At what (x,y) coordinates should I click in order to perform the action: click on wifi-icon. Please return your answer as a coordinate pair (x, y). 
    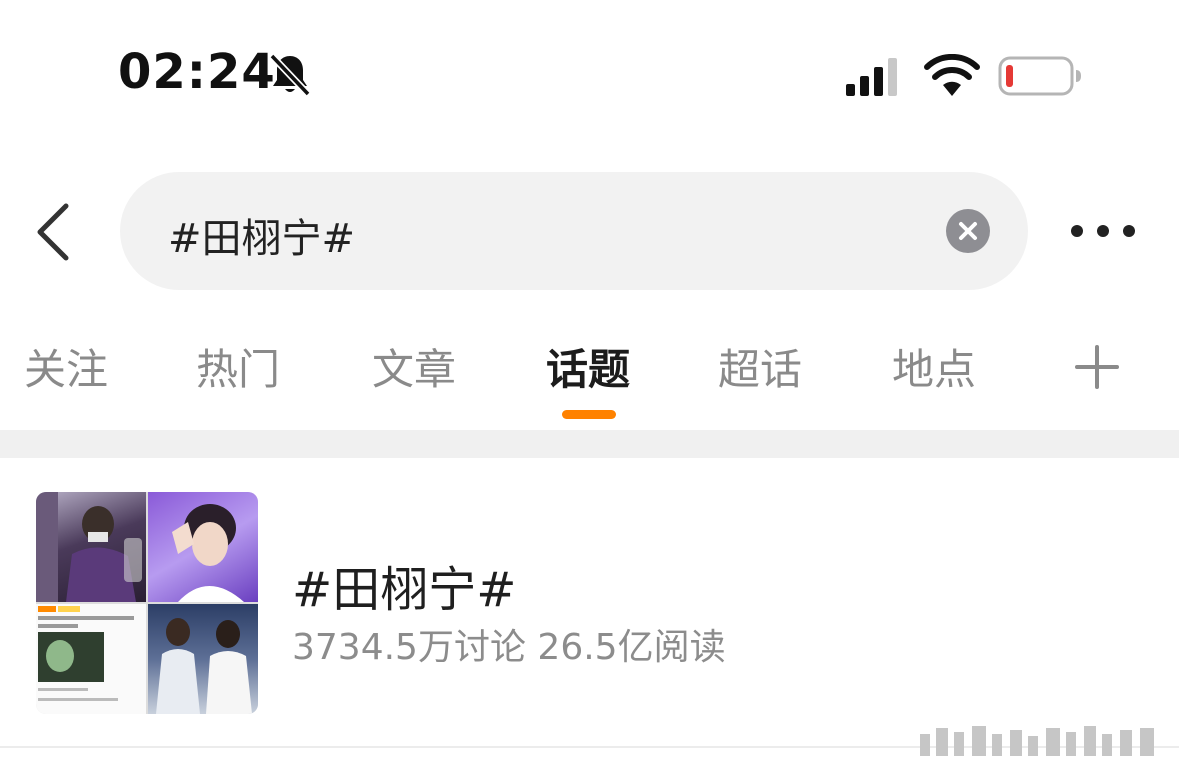
    Looking at the image, I should click on (952, 75).